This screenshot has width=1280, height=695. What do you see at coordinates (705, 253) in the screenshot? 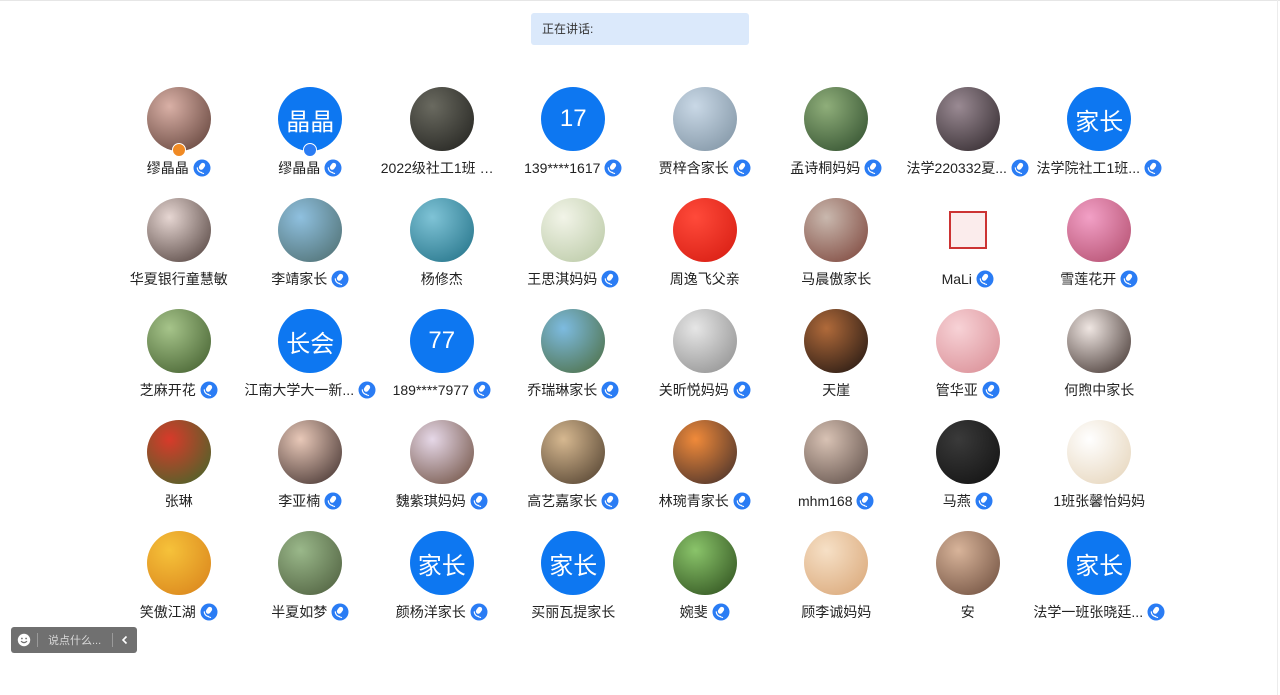
I see `participant-tile: 周逸飞父亲` at bounding box center [705, 253].